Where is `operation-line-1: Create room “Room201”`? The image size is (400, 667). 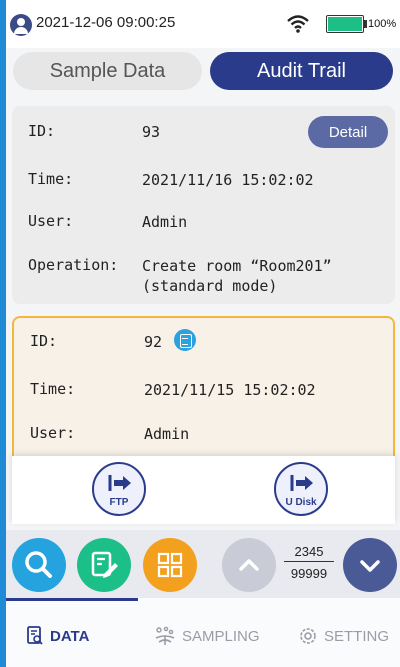
operation-line-1: Create room “Room201” is located at coordinates (237, 266).